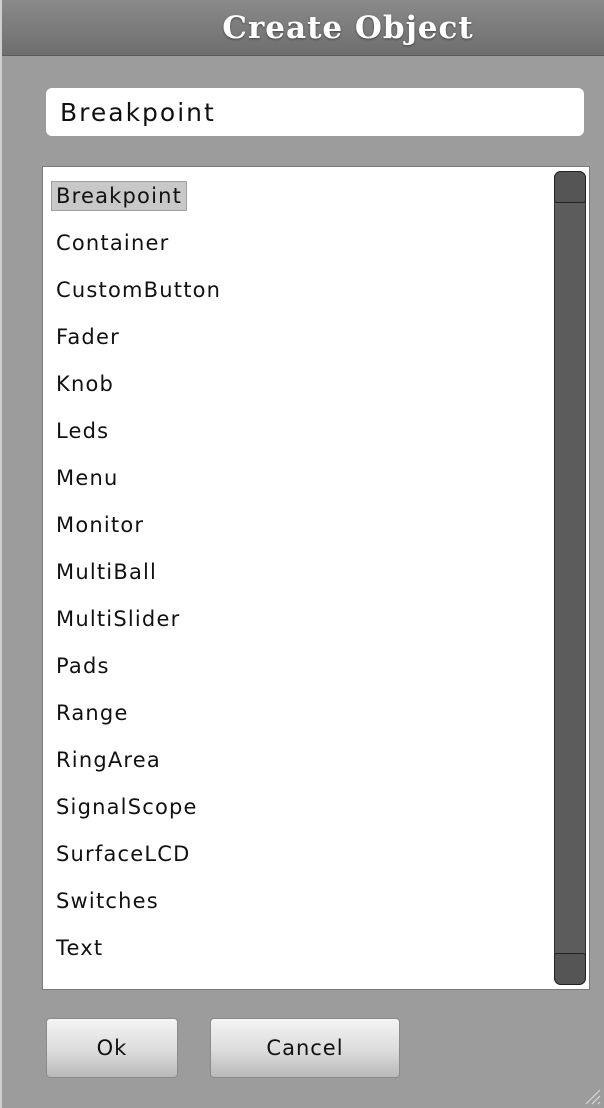  I want to click on ok-button: Ok, so click(112, 1048).